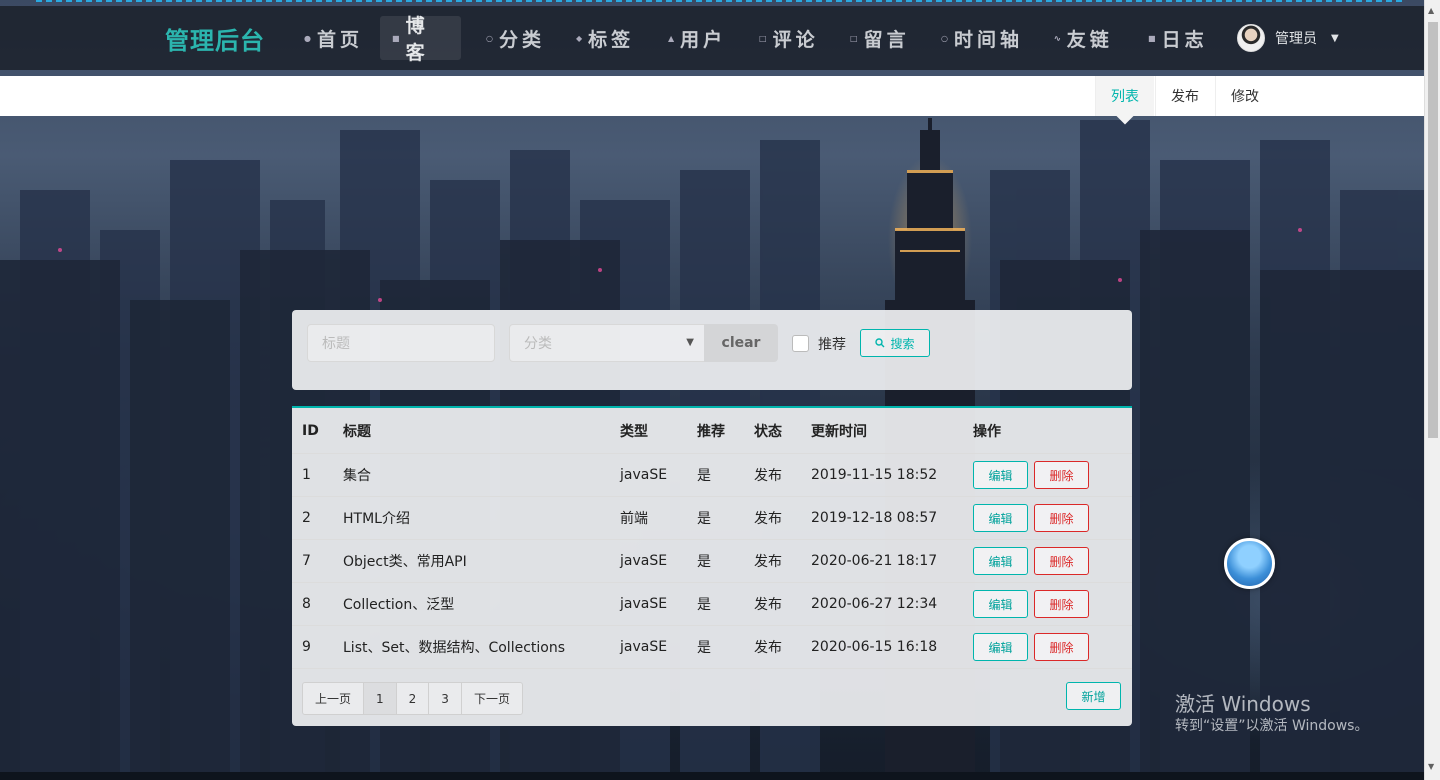 This screenshot has height=780, width=1440. I want to click on cell-updated: 2020-06-27 12:34, so click(874, 604).